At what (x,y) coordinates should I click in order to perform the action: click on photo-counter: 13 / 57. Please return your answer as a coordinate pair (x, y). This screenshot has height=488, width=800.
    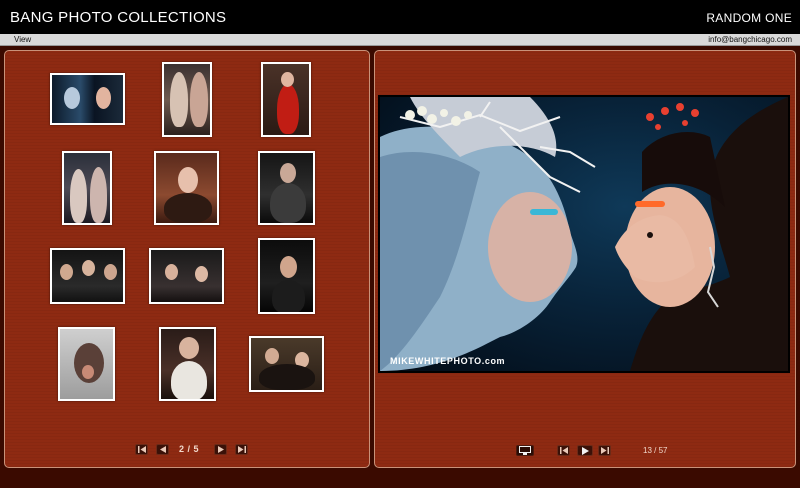
    Looking at the image, I should click on (655, 450).